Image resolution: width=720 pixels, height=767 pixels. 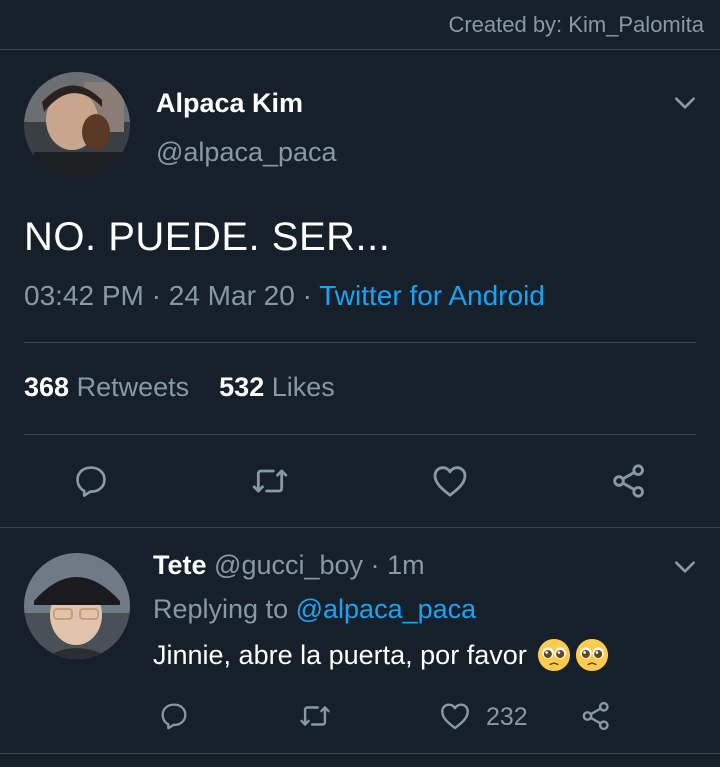 I want to click on replying-to: Replying to @alpaca_paca, so click(x=314, y=609).